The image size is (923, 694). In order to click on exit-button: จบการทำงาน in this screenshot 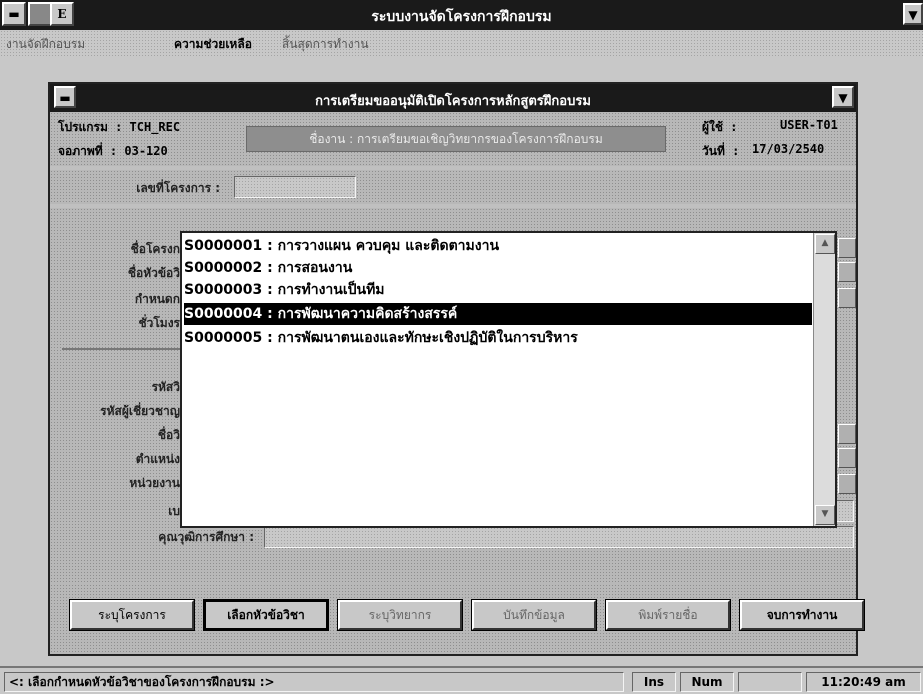, I will do `click(802, 615)`.